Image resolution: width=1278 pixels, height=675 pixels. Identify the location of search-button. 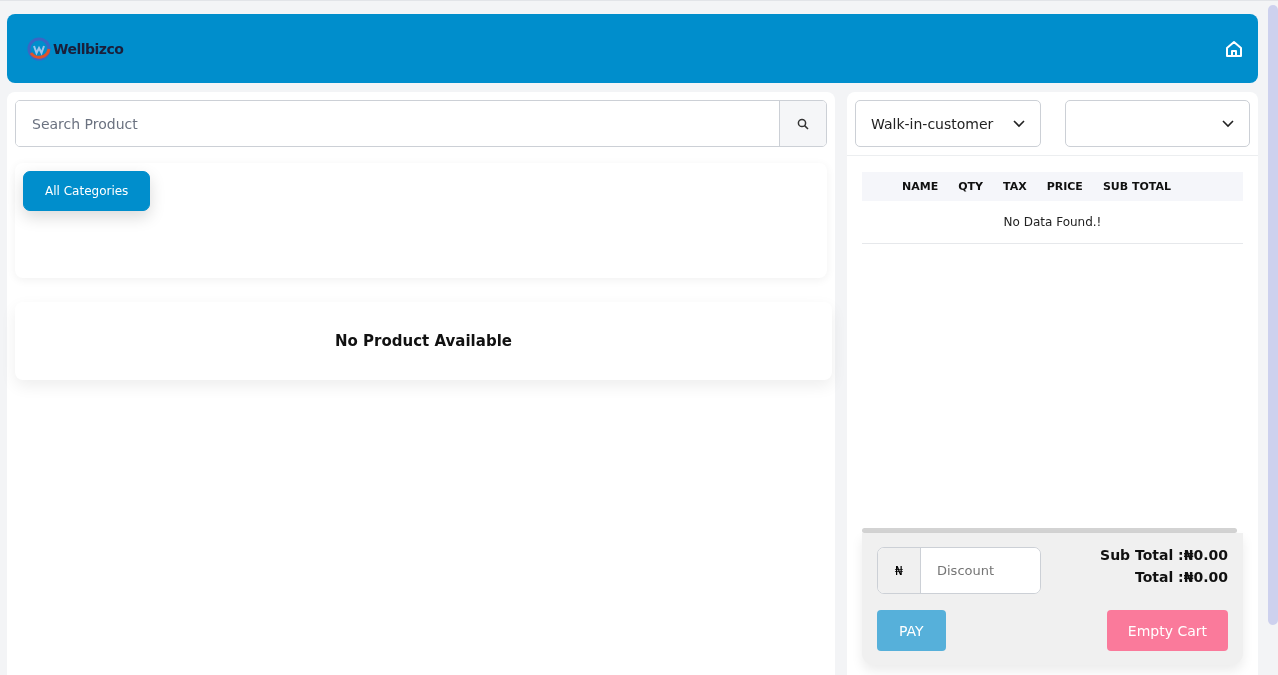
(802, 123).